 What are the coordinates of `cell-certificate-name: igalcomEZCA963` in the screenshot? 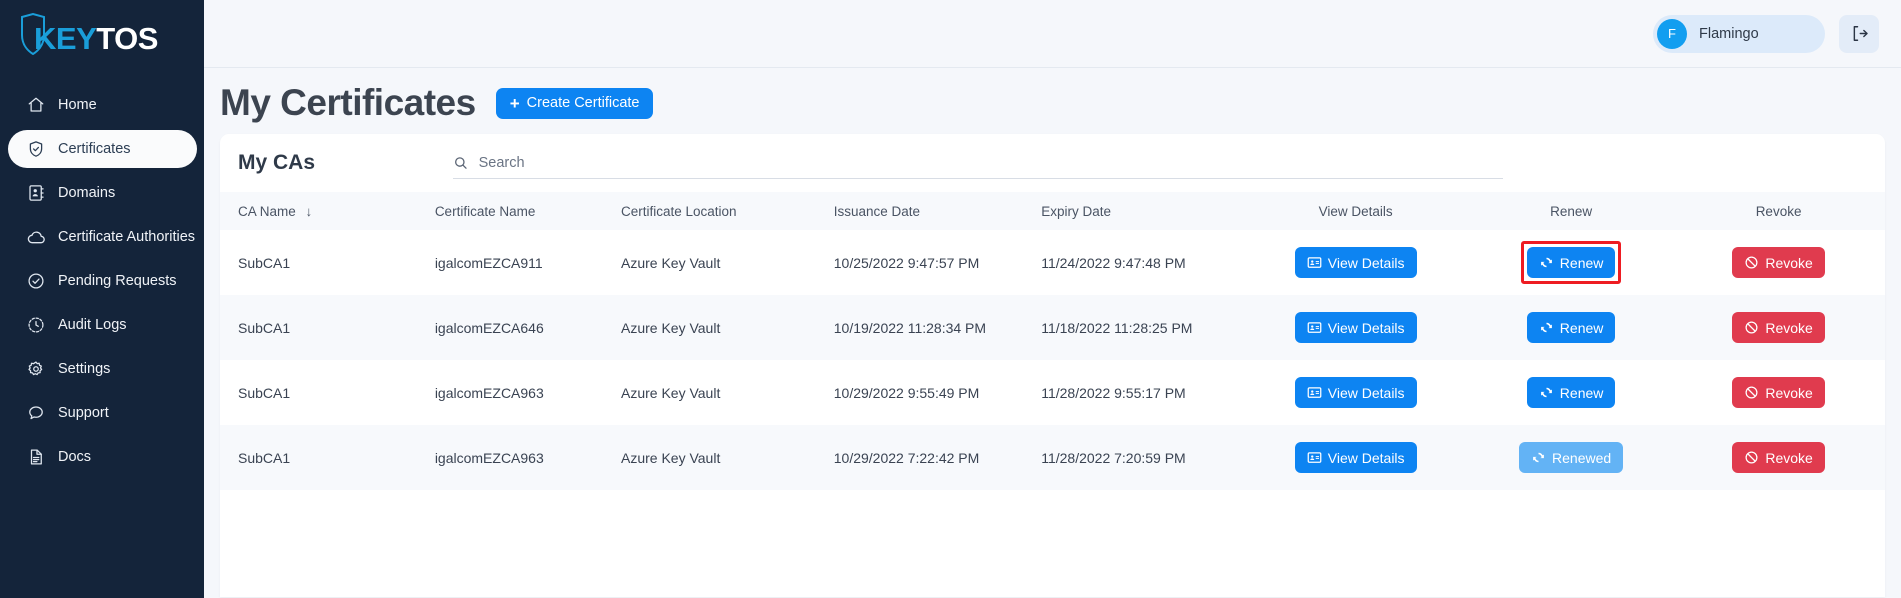 It's located at (489, 392).